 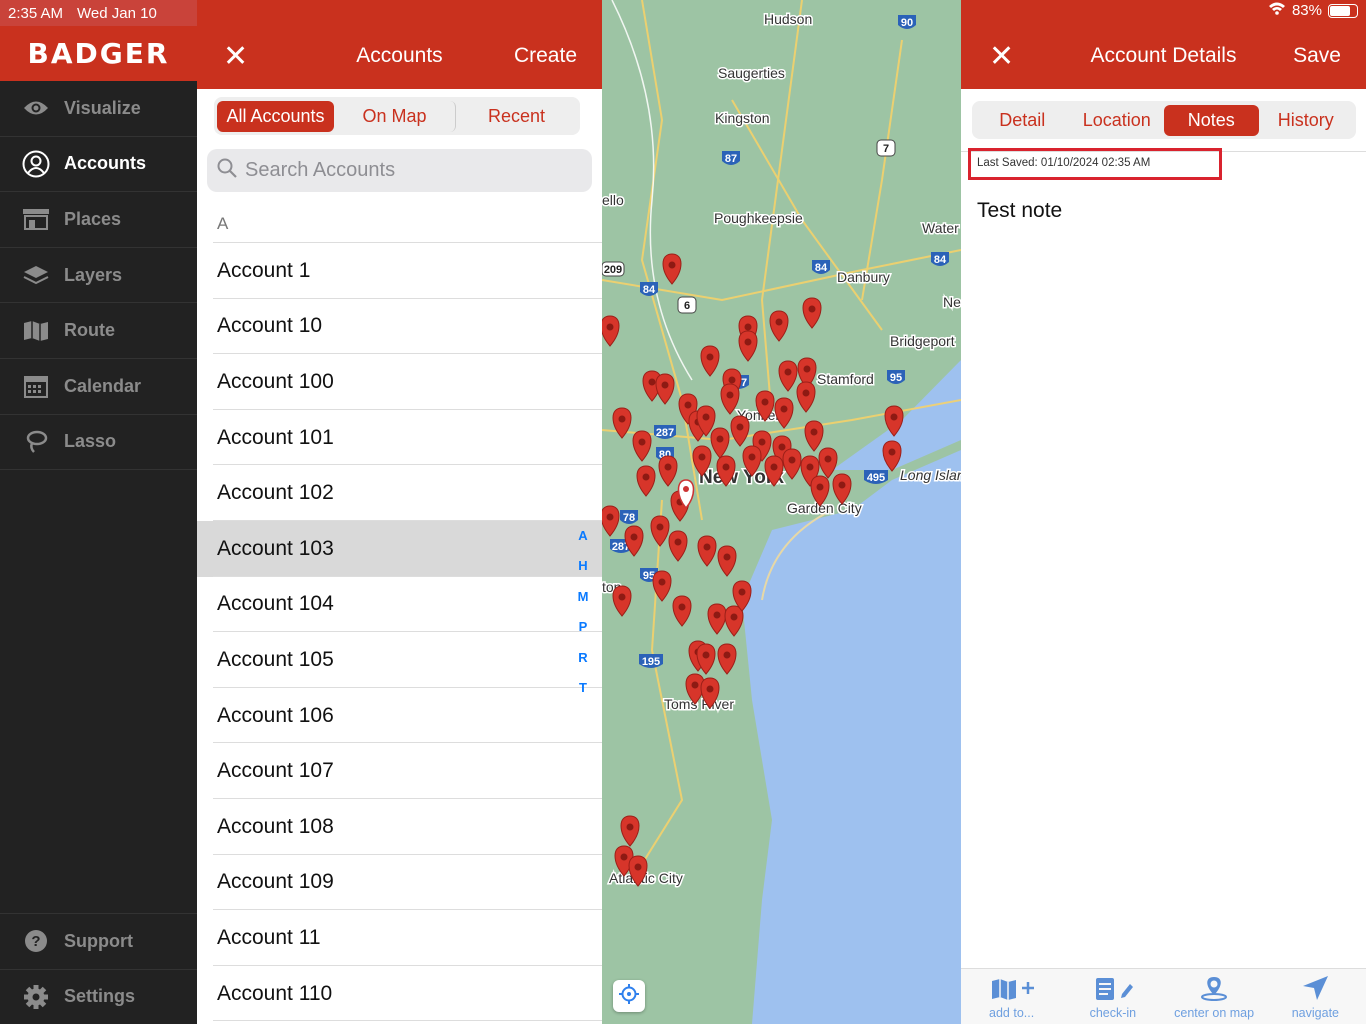 I want to click on svg-text: 495, so click(x=876, y=478).